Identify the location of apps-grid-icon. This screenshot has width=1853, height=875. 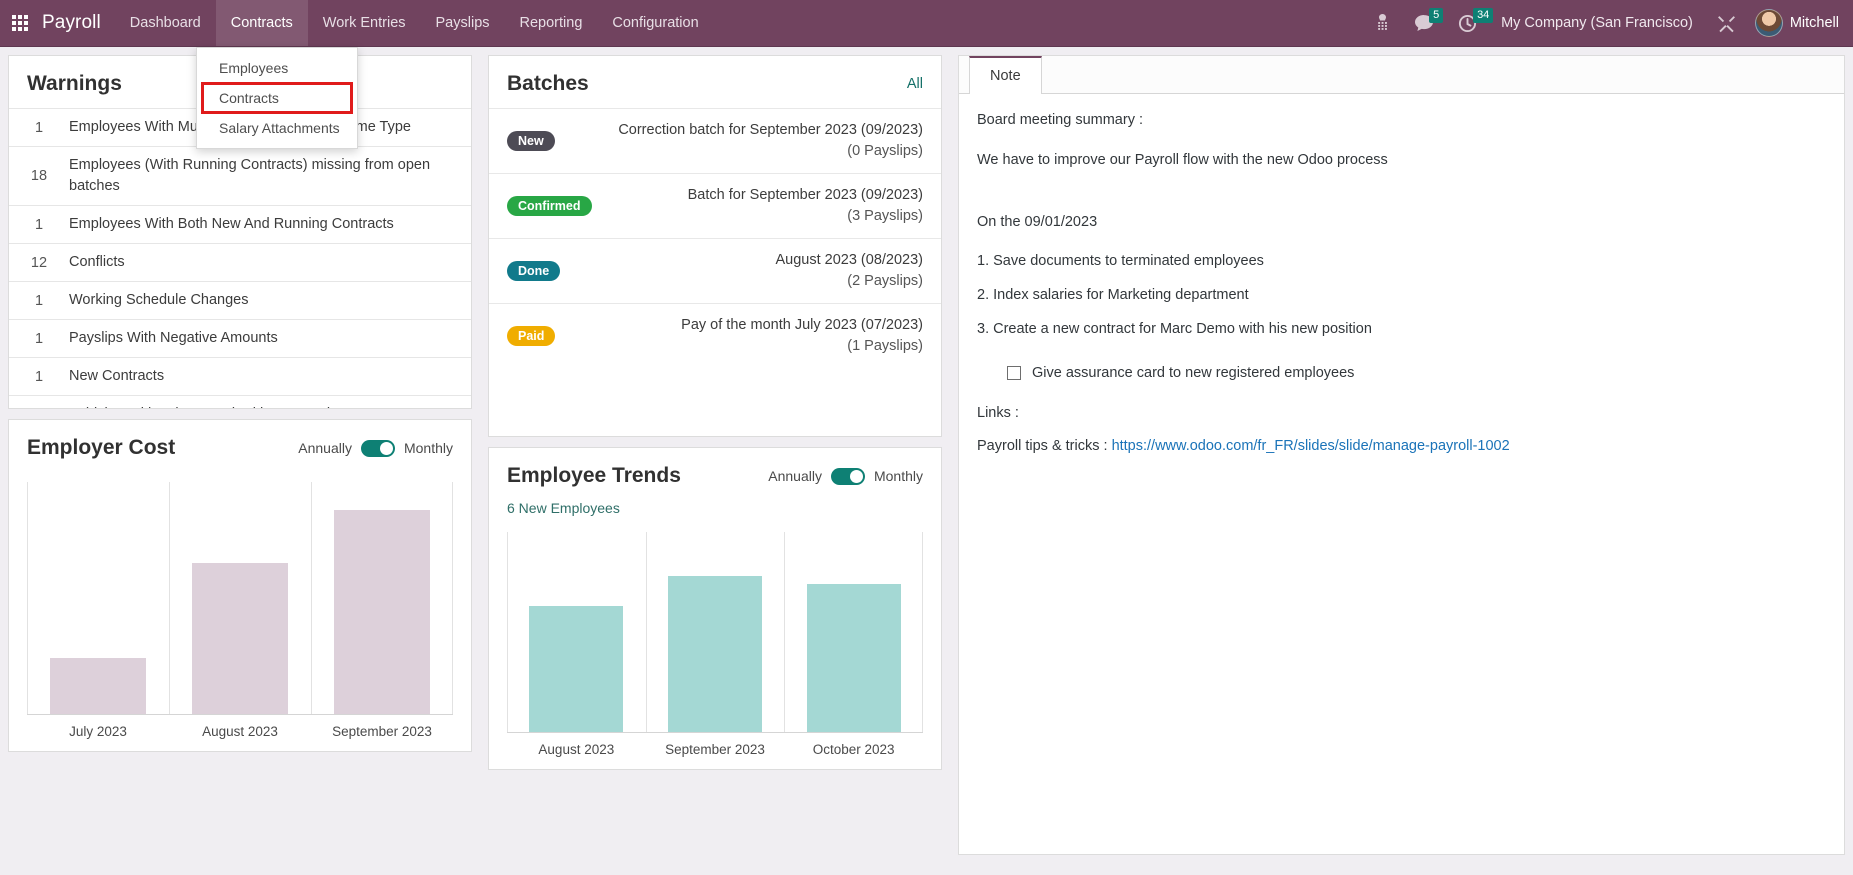
(20, 23).